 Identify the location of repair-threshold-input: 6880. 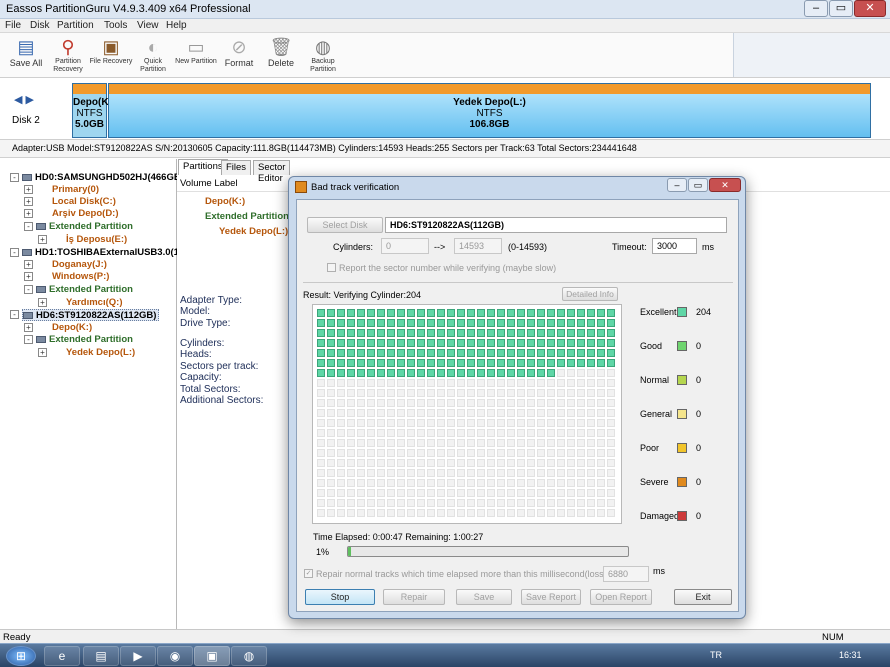
(626, 574).